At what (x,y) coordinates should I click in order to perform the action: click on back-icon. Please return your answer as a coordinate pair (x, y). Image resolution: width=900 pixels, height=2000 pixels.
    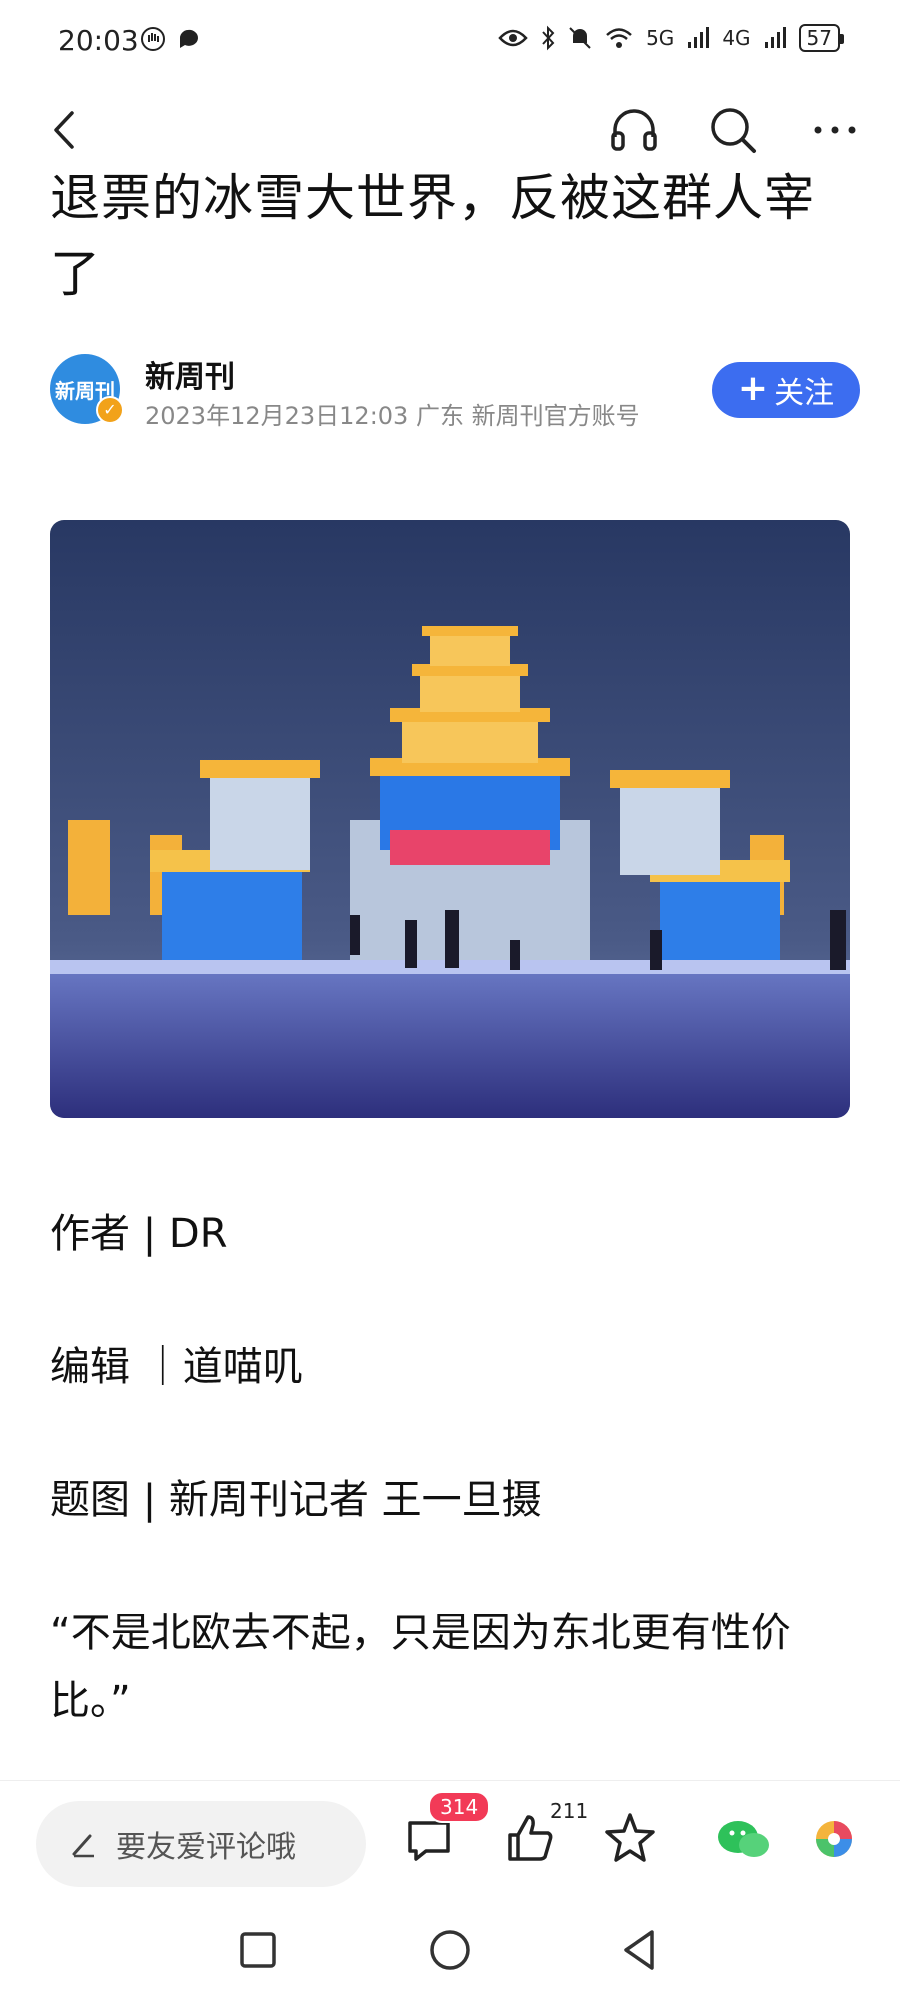
    Looking at the image, I should click on (64, 130).